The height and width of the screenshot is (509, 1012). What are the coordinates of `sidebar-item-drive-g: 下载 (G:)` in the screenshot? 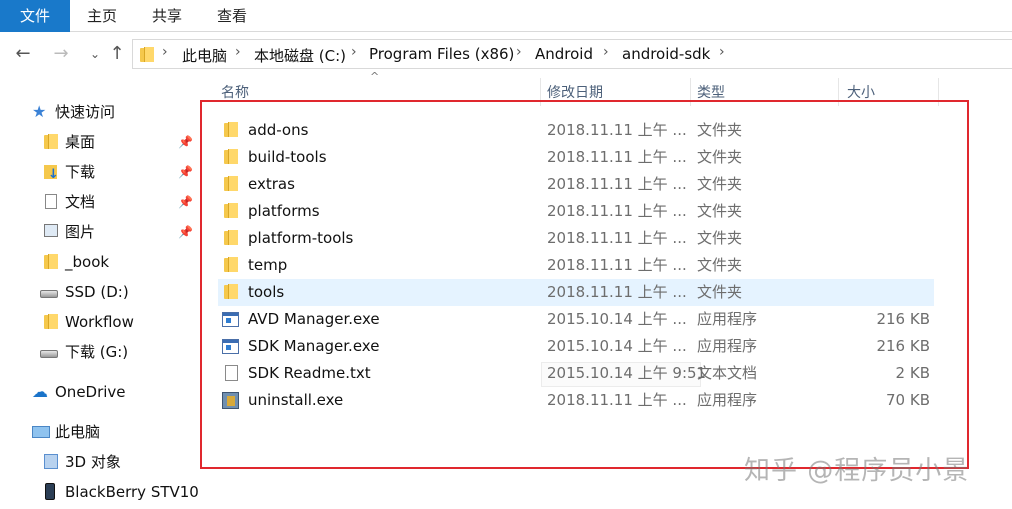 It's located at (84, 352).